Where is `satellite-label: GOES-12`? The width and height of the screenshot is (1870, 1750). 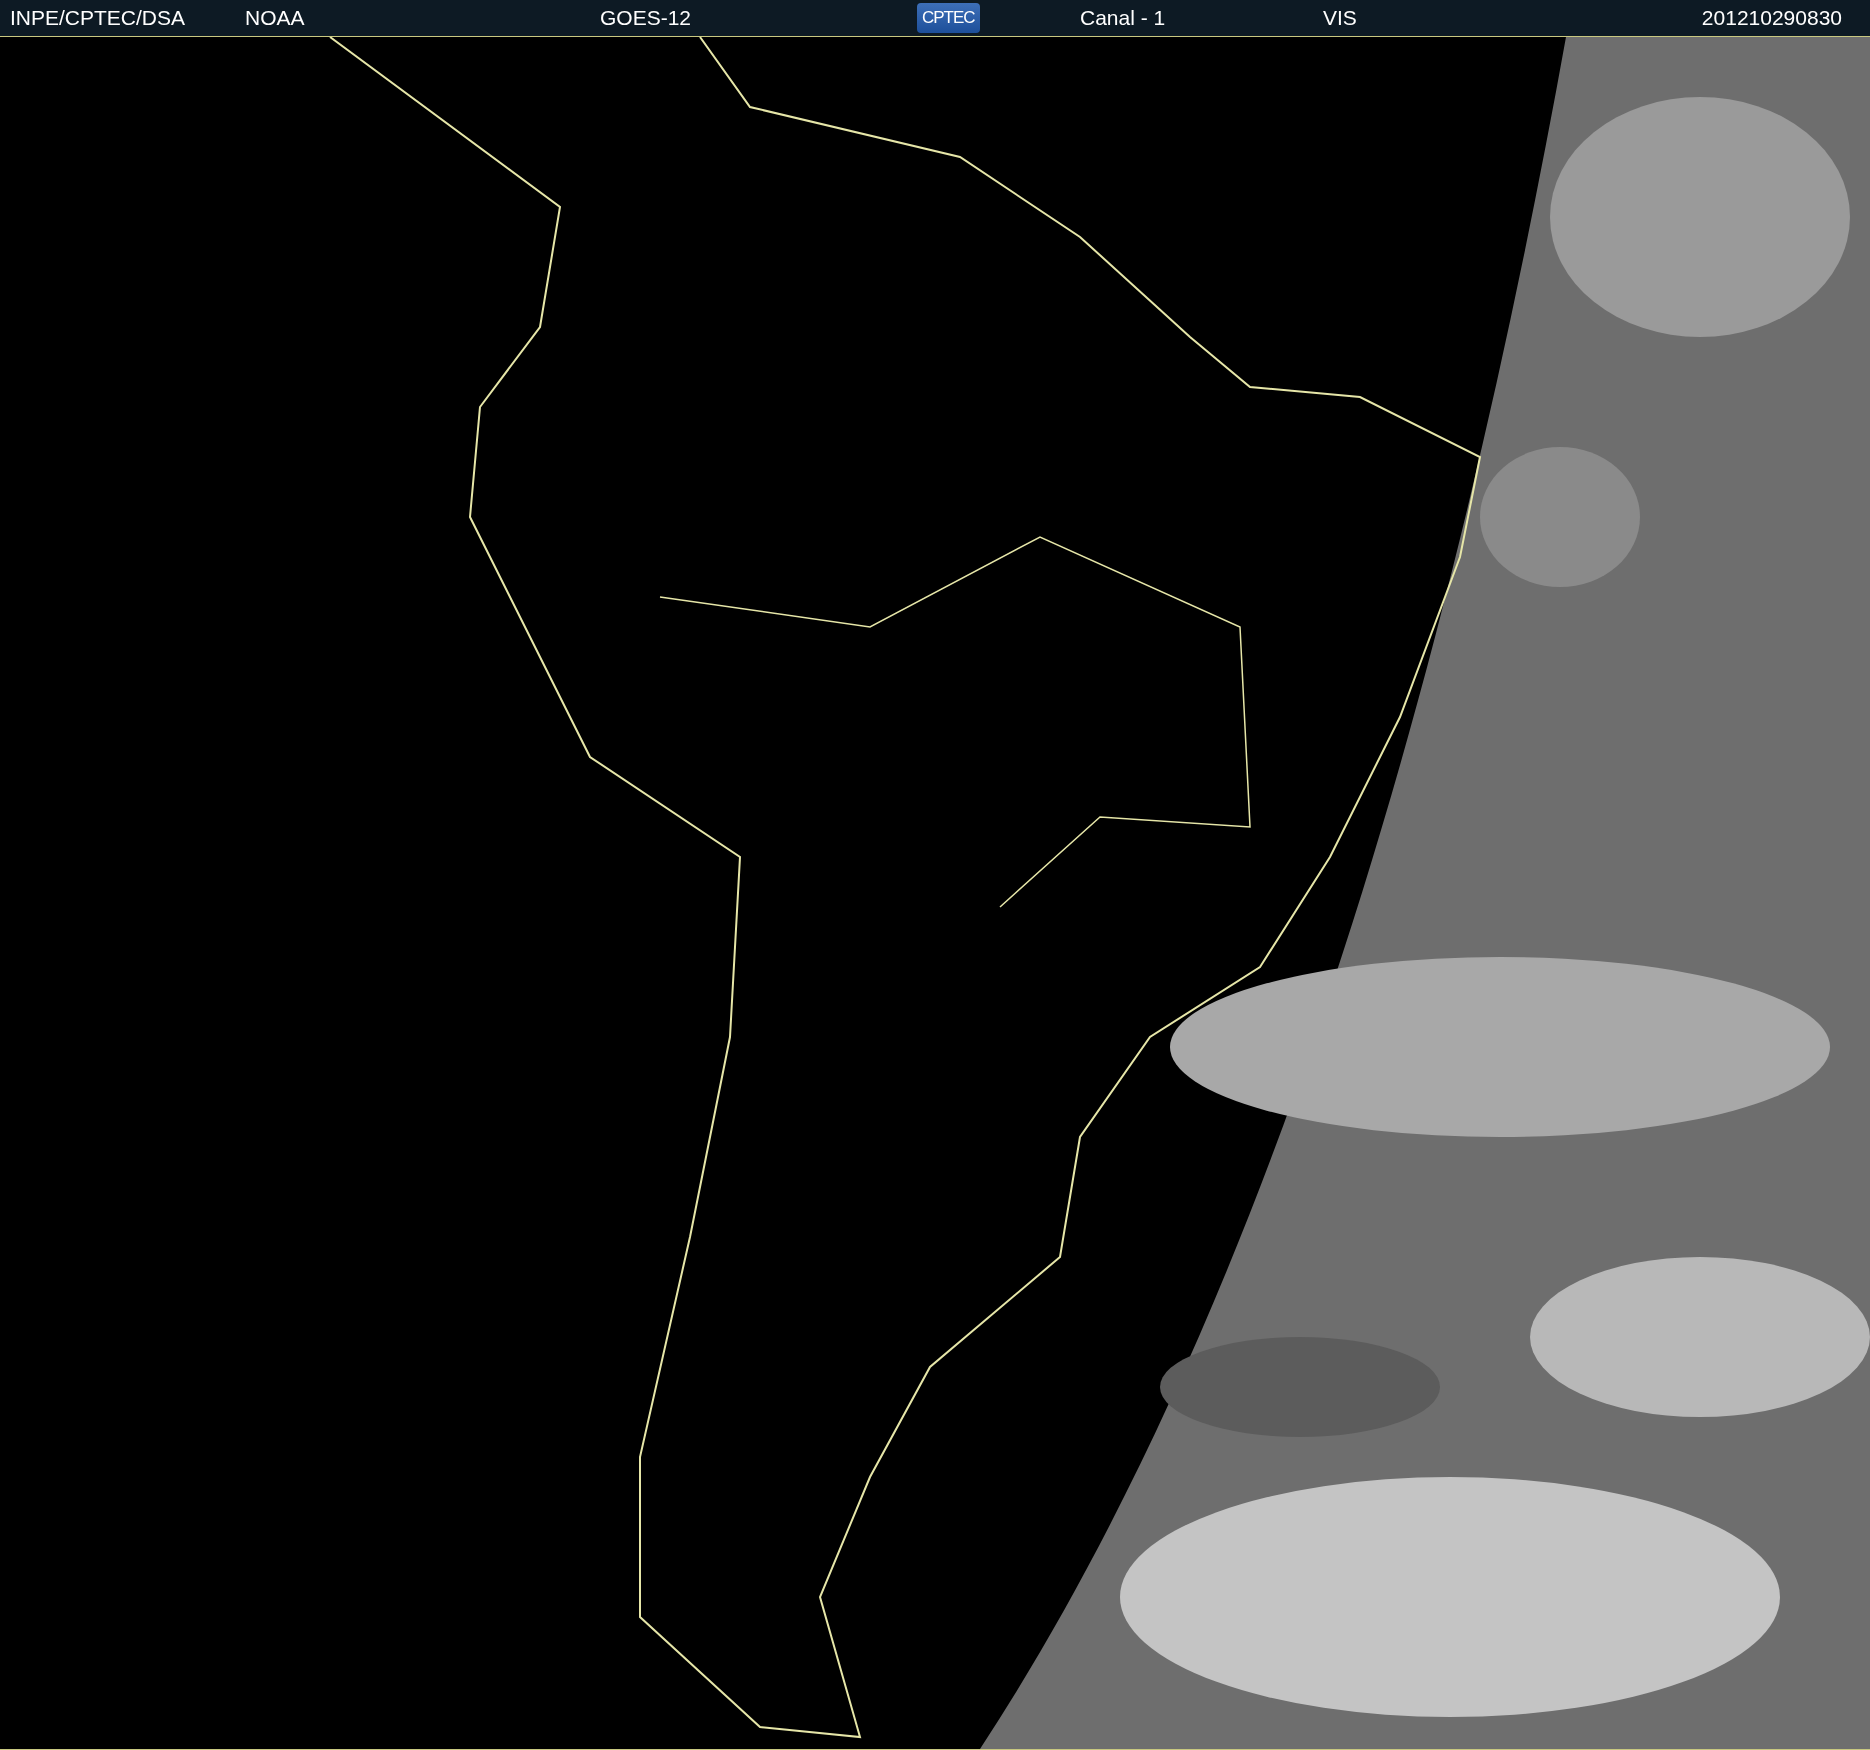 satellite-label: GOES-12 is located at coordinates (646, 18).